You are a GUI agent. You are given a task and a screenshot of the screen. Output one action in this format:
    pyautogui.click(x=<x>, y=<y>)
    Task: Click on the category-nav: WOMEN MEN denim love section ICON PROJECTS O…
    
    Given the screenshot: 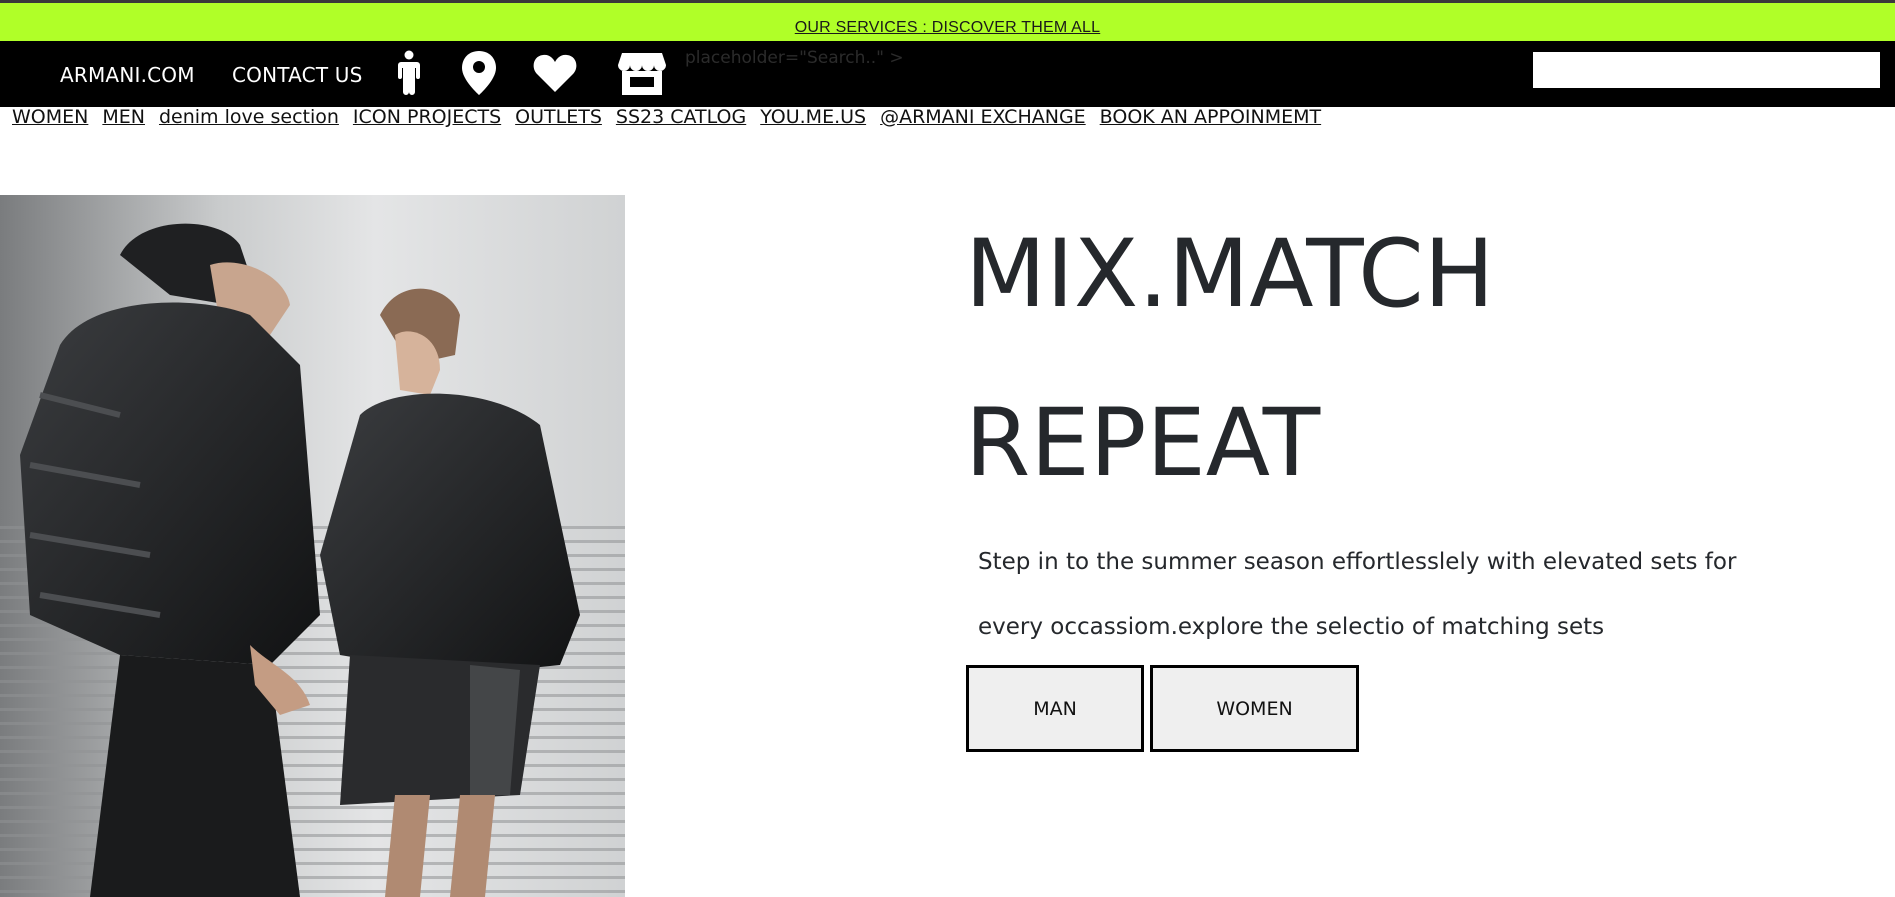 What is the action you would take?
    pyautogui.click(x=673, y=117)
    